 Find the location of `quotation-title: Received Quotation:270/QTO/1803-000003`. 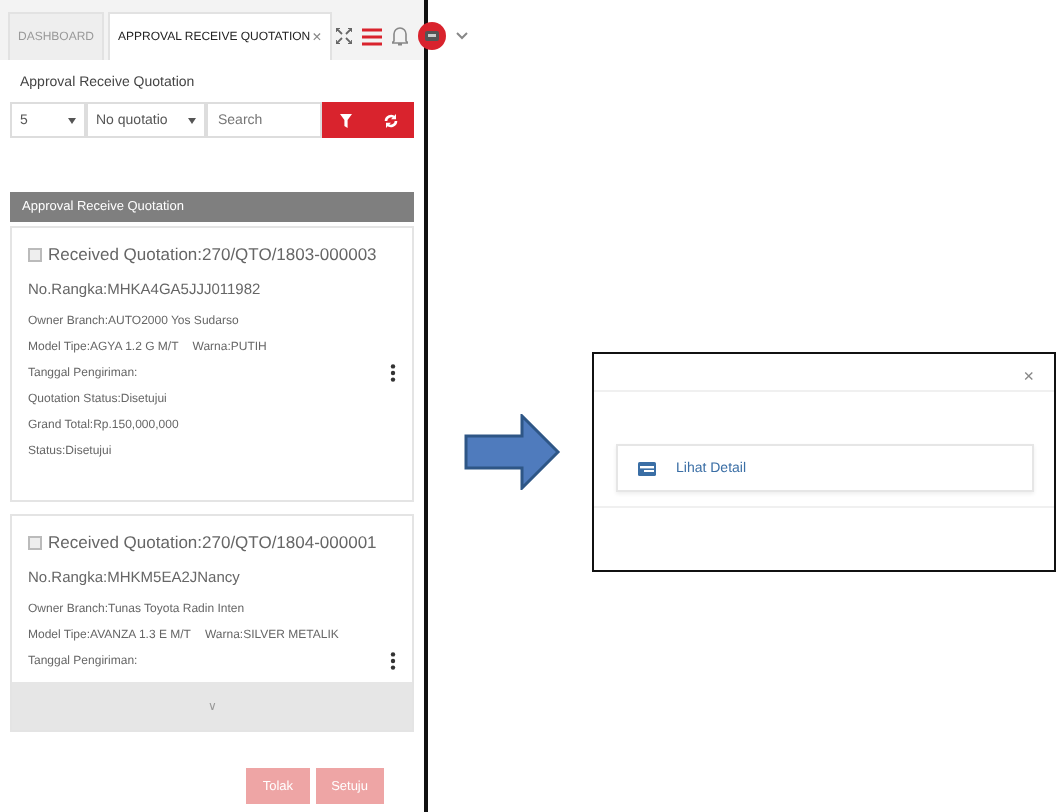

quotation-title: Received Quotation:270/QTO/1803-000003 is located at coordinates (212, 254).